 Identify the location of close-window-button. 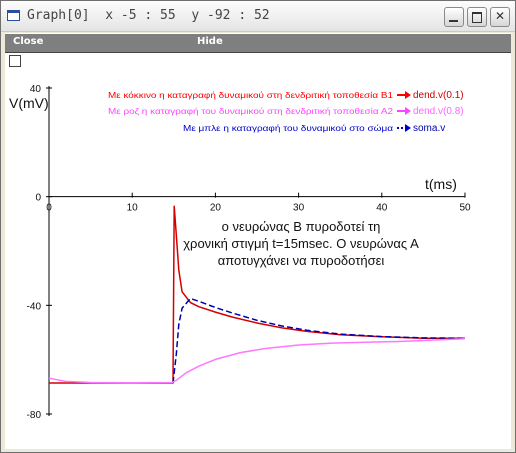
(500, 17).